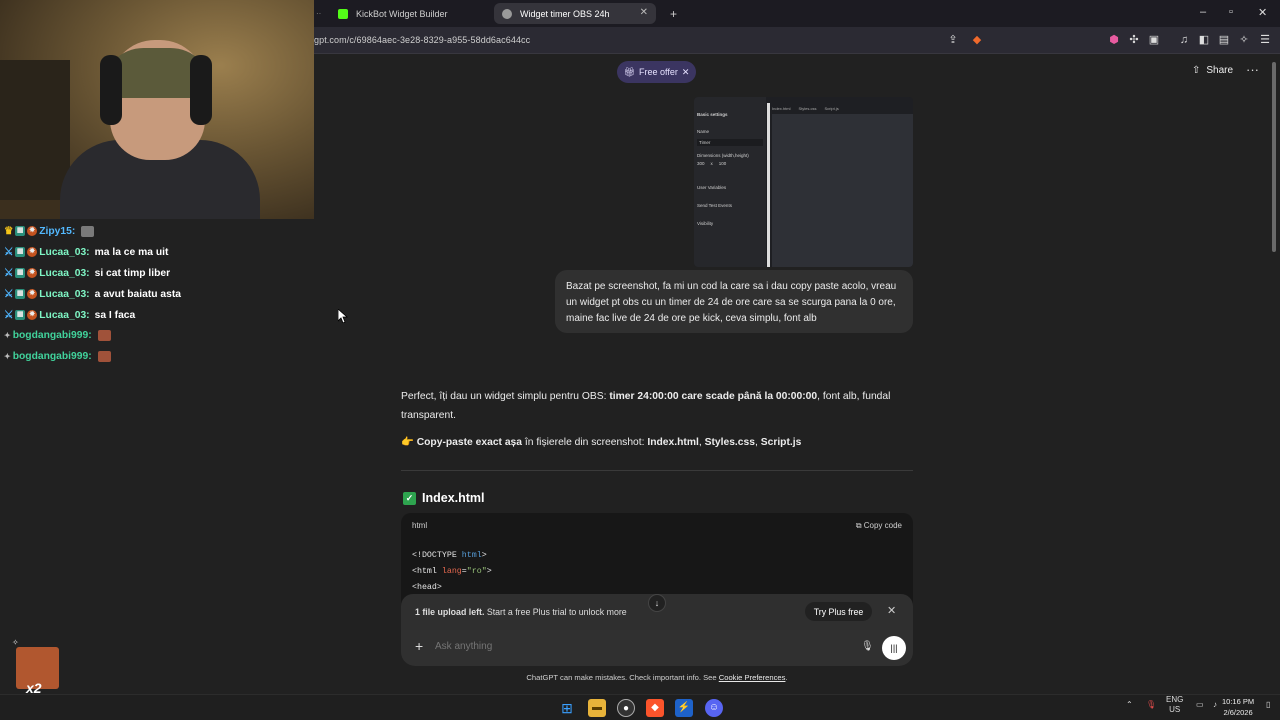 Image resolution: width=1280 pixels, height=720 pixels. Describe the element at coordinates (132, 273) in the screenshot. I see `chat-text: si cat timp liber` at that location.